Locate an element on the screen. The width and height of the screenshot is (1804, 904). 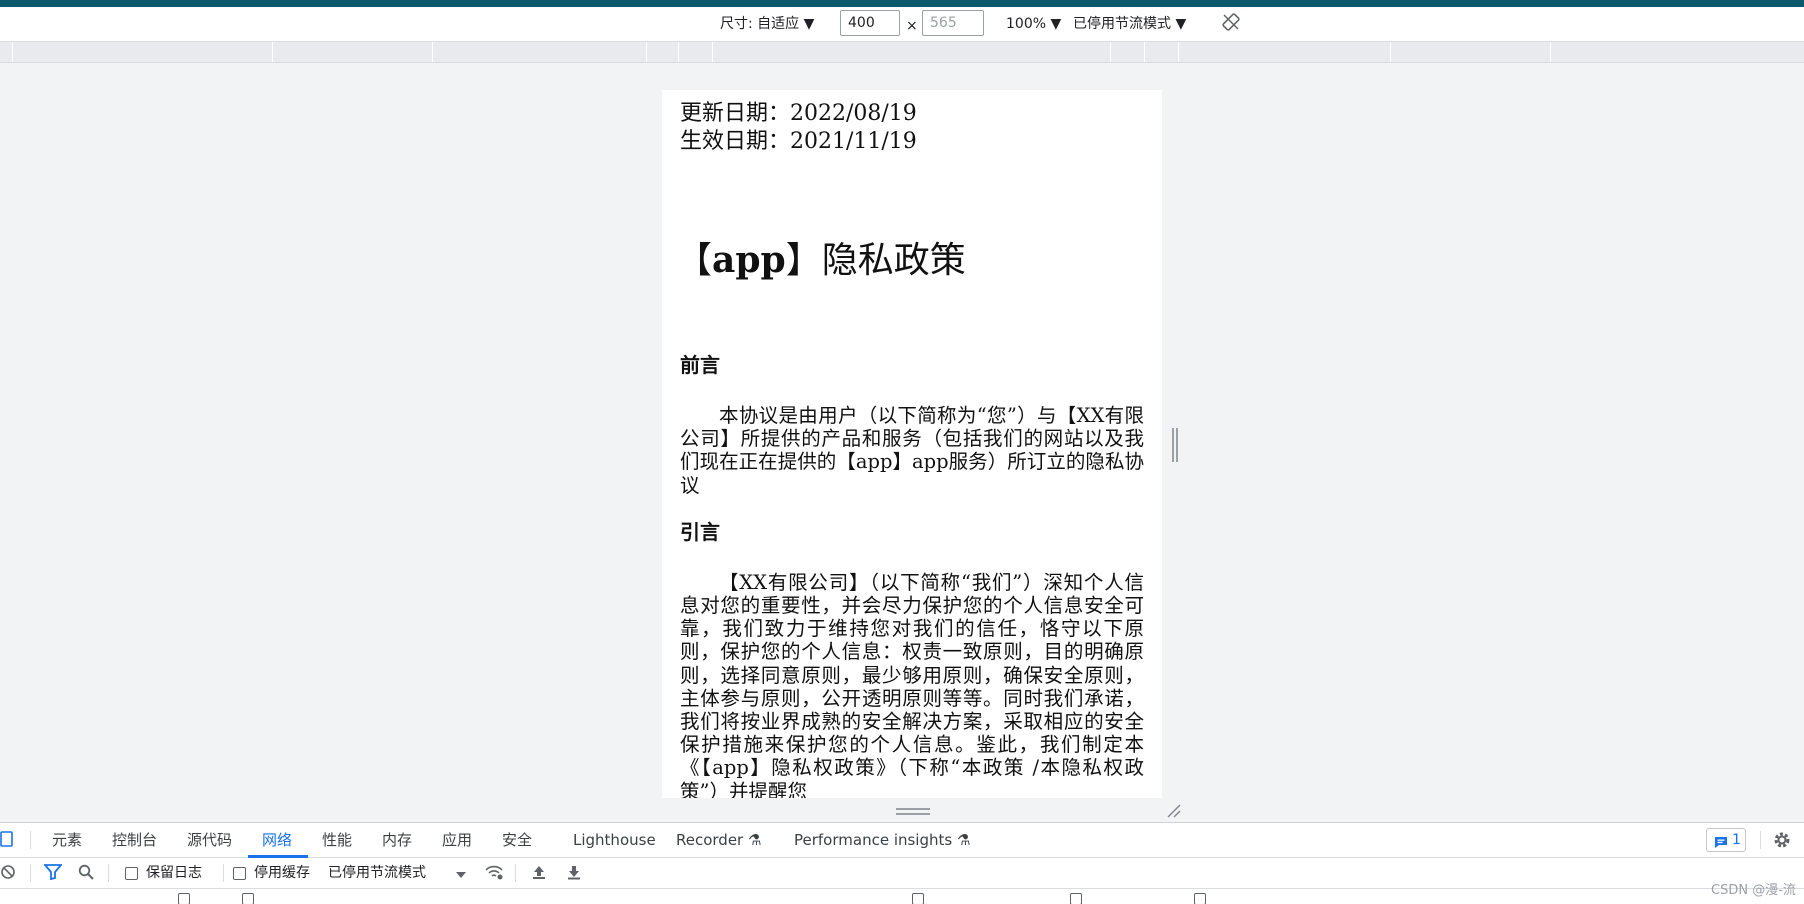
title-rest: 】隐私政策 is located at coordinates (875, 260).